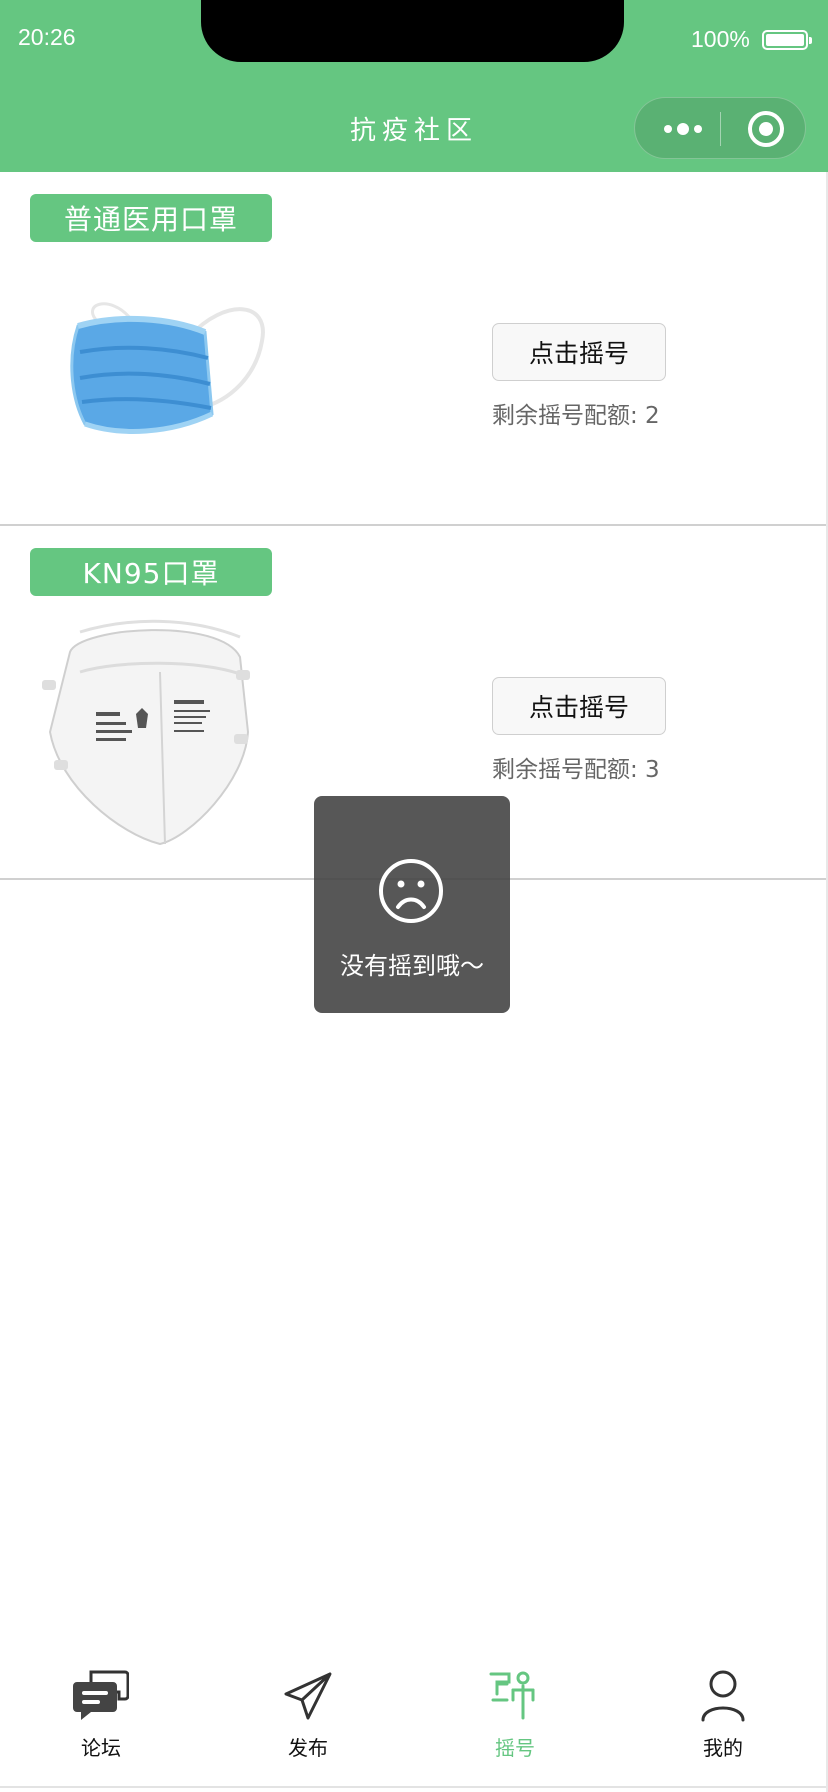 The image size is (828, 1792). Describe the element at coordinates (412, 966) in the screenshot. I see `toast-message: 没有摇到哦～` at that location.